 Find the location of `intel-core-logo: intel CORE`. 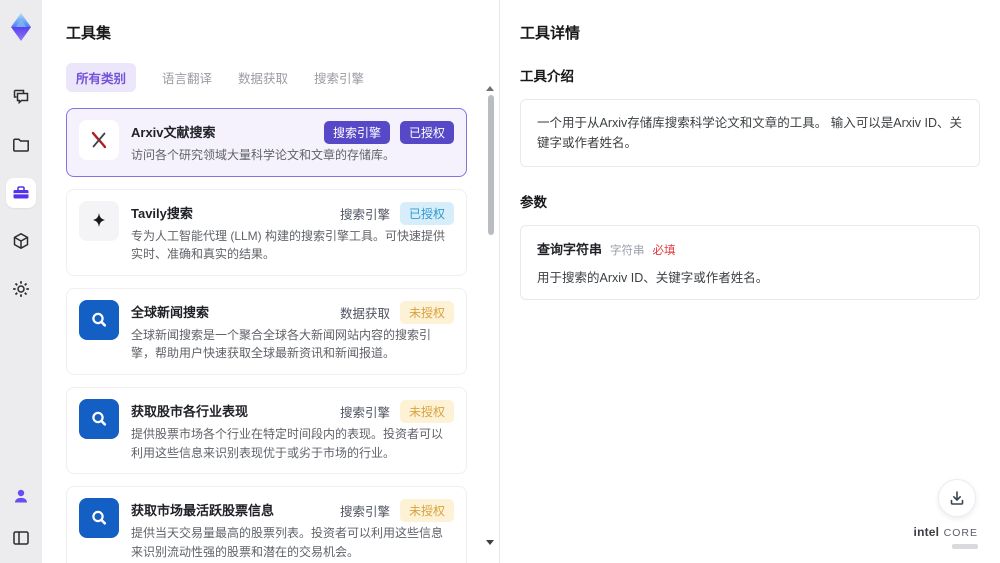

intel-core-logo: intel CORE is located at coordinates (946, 536).